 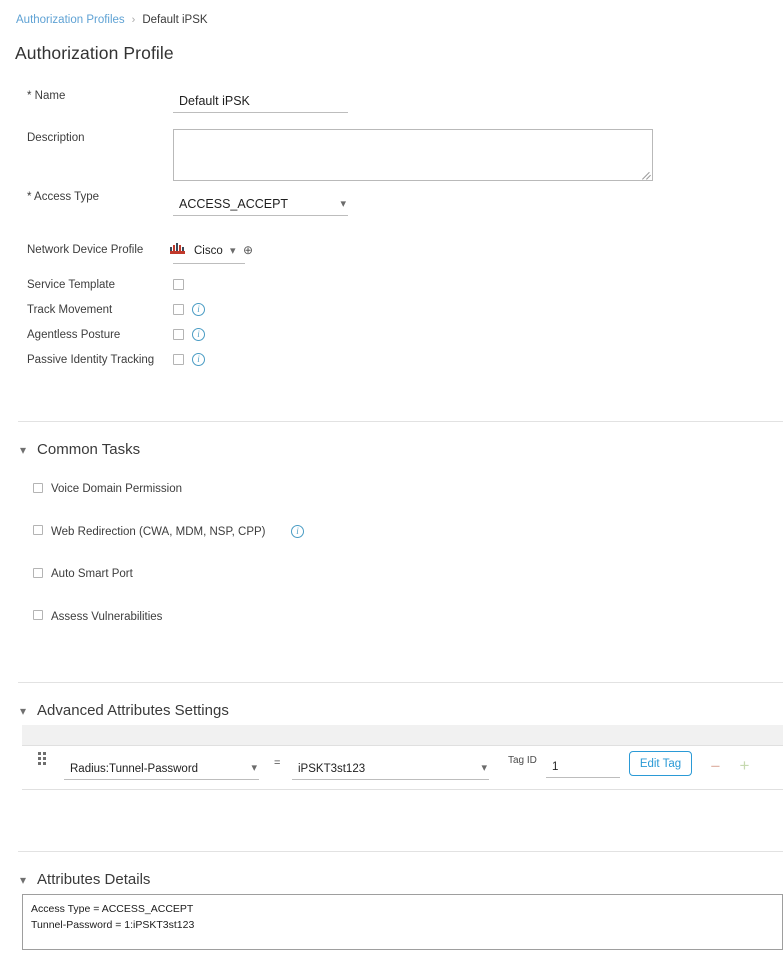 What do you see at coordinates (583, 769) in the screenshot?
I see `tag-id-input` at bounding box center [583, 769].